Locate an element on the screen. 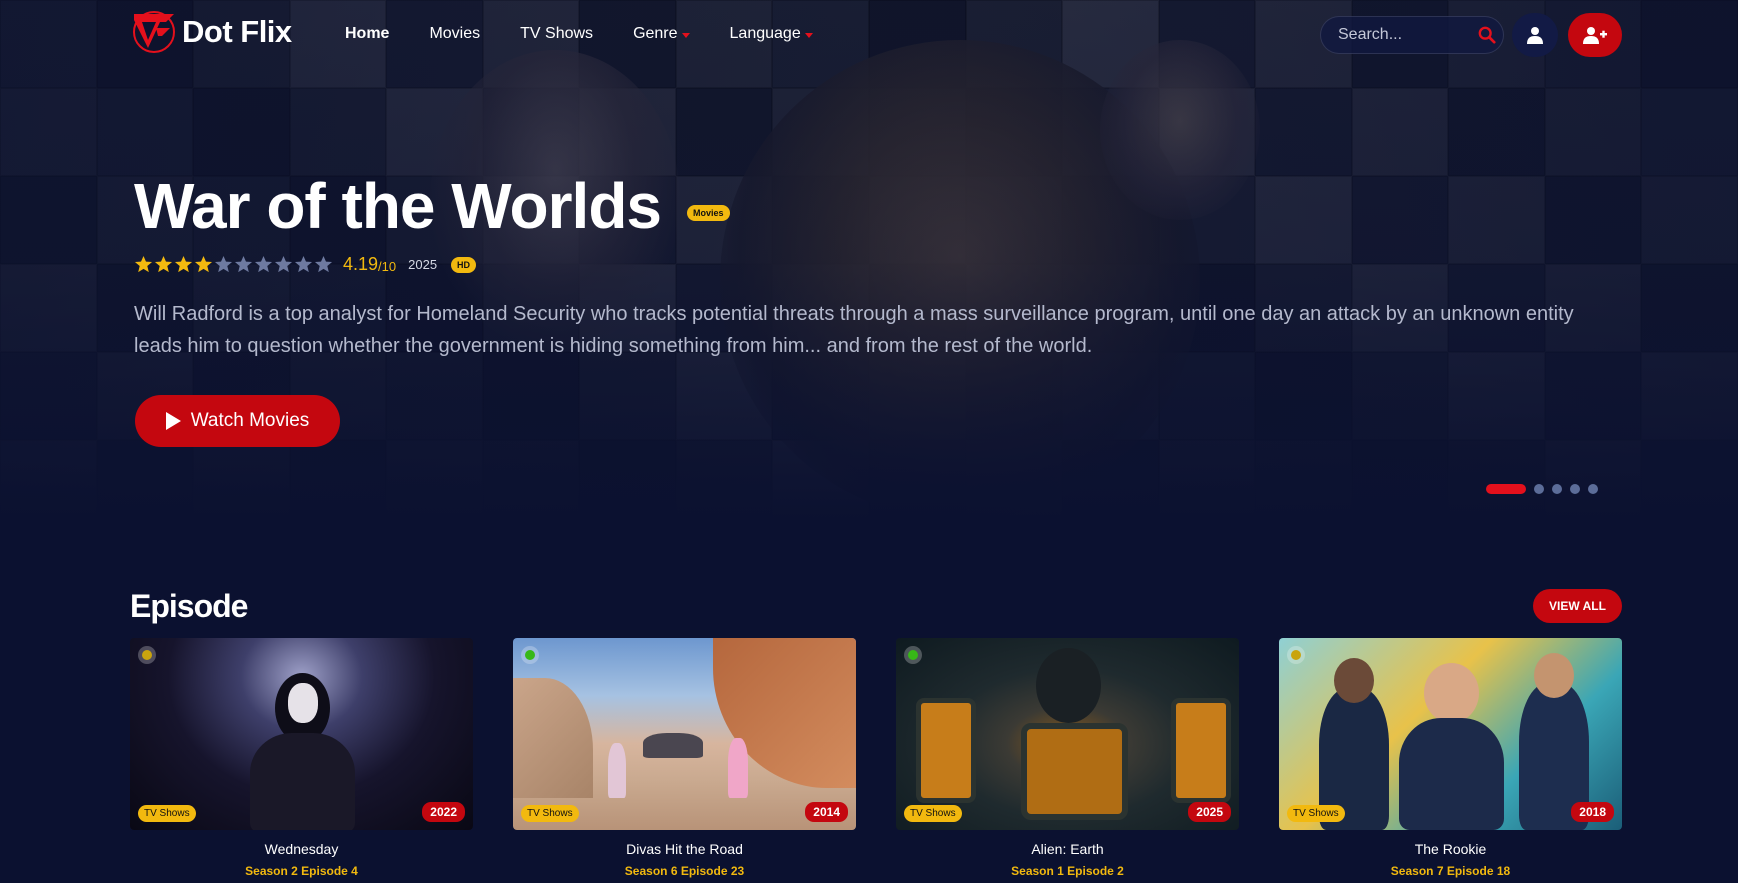 The height and width of the screenshot is (883, 1738). nav-movies-label: Movies is located at coordinates (455, 33).